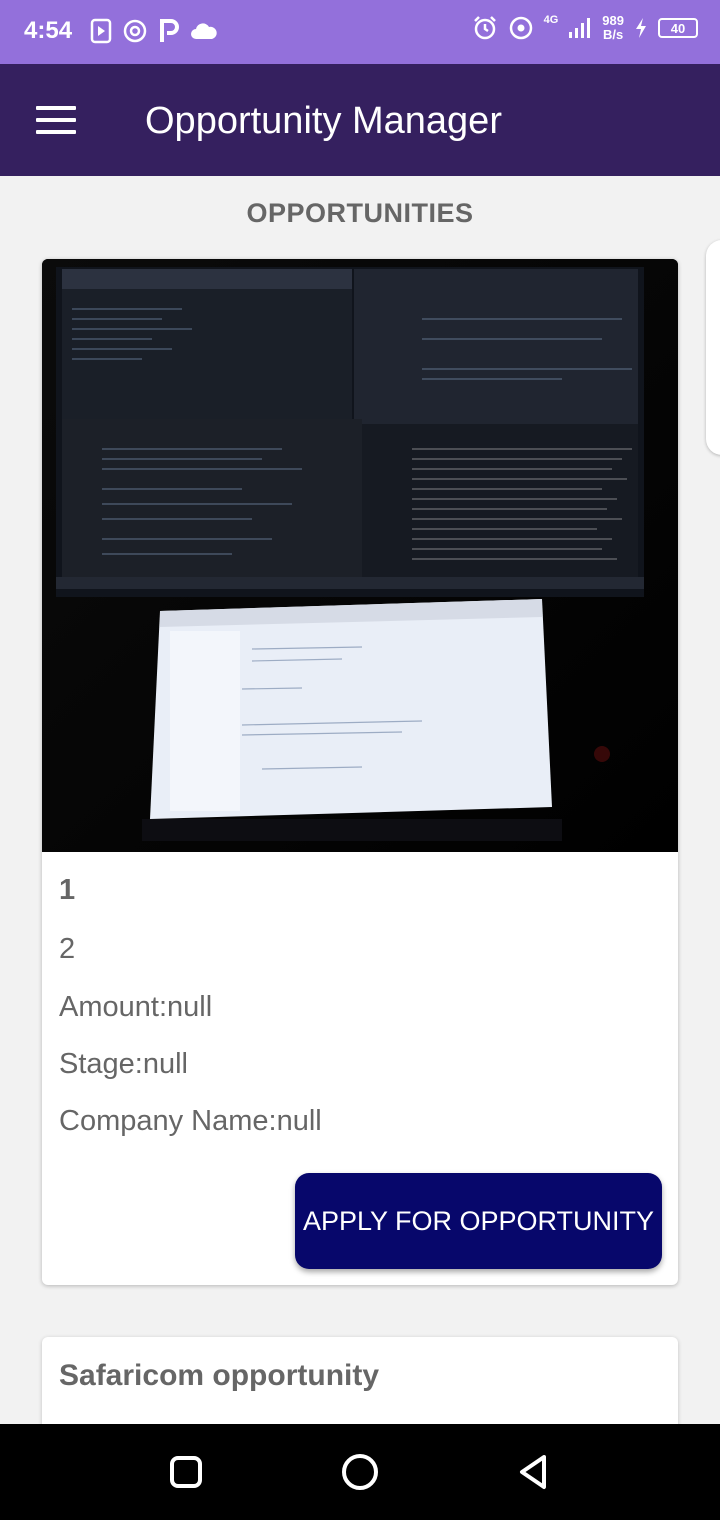 The height and width of the screenshot is (1520, 720). What do you see at coordinates (204, 31) in the screenshot?
I see `cloud-icon` at bounding box center [204, 31].